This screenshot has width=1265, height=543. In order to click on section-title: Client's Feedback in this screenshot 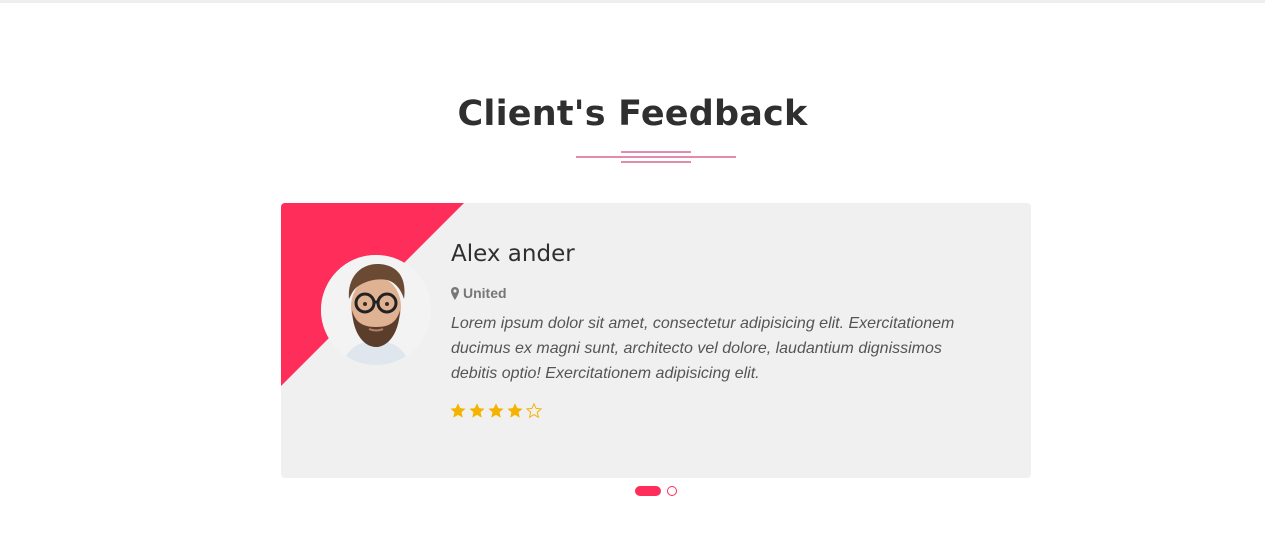, I will do `click(632, 114)`.